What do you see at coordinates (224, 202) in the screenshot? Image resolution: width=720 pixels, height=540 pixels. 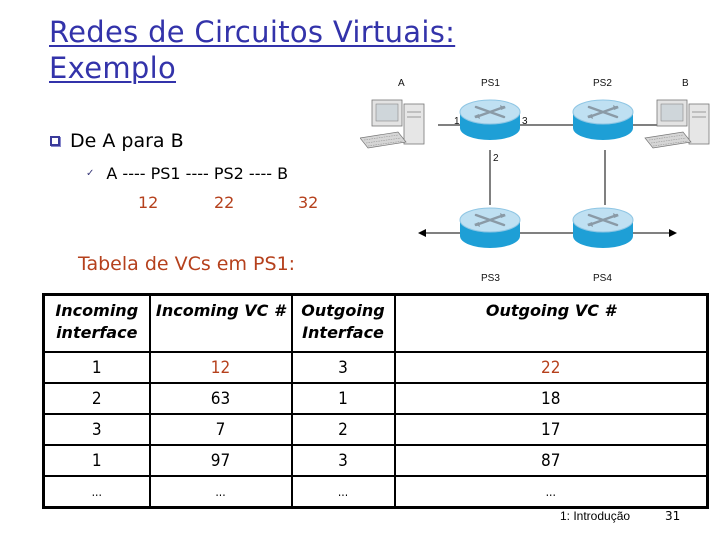 I see `vc-number-ps1-ps2: 22` at bounding box center [224, 202].